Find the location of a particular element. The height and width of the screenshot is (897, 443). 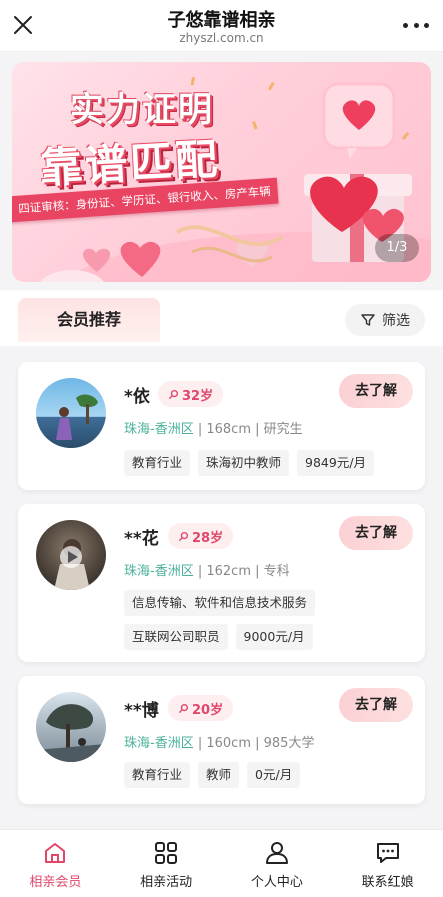

page-title: 子悠靠谱相亲 is located at coordinates (221, 20).